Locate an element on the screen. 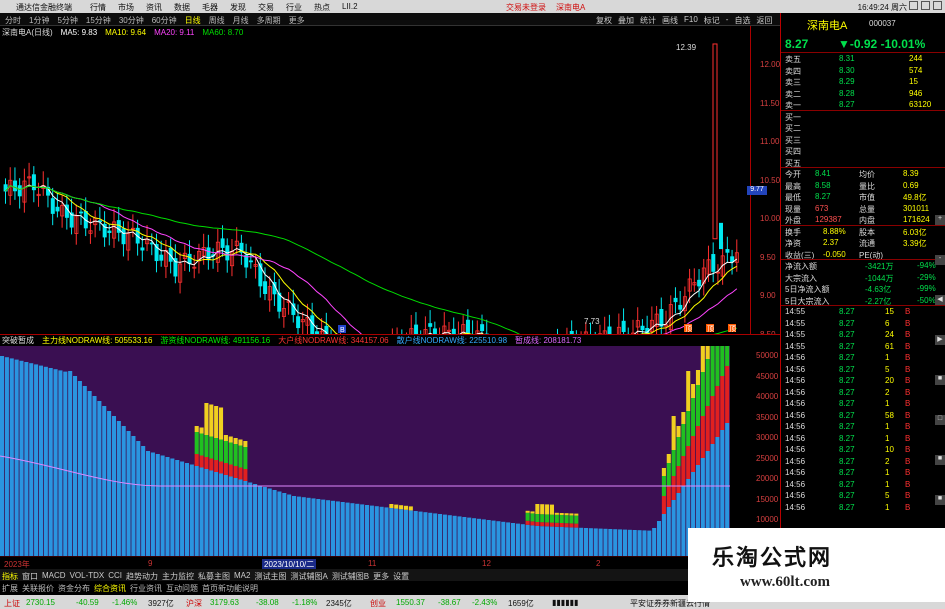 The width and height of the screenshot is (945, 609). extension-tab-0: 扩展 is located at coordinates (10, 587).